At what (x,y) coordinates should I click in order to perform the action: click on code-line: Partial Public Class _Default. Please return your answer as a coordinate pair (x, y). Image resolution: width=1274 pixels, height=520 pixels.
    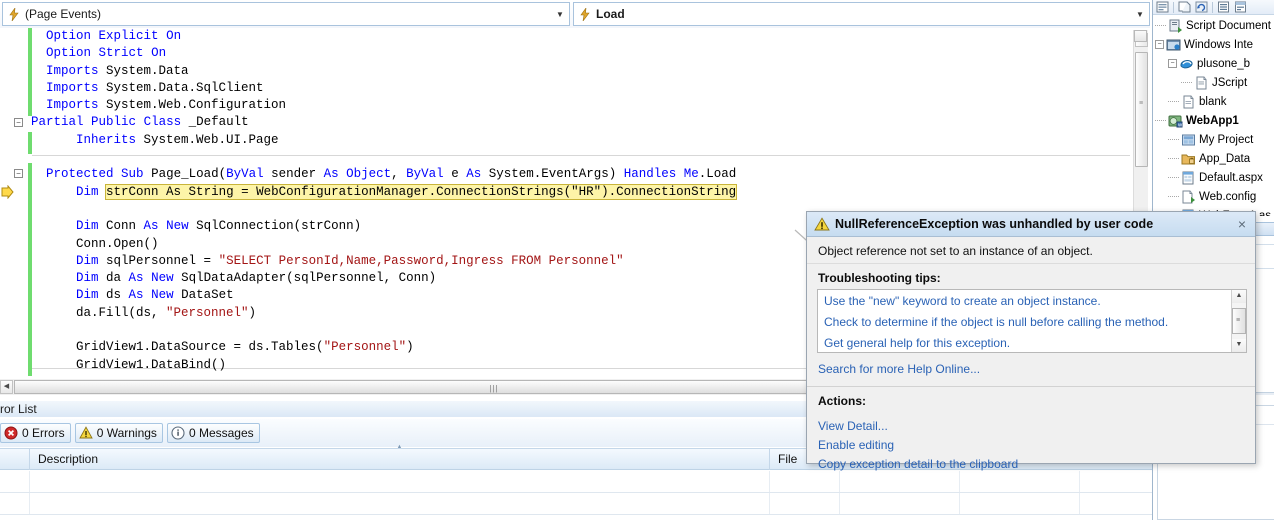
    Looking at the image, I should click on (376, 122).